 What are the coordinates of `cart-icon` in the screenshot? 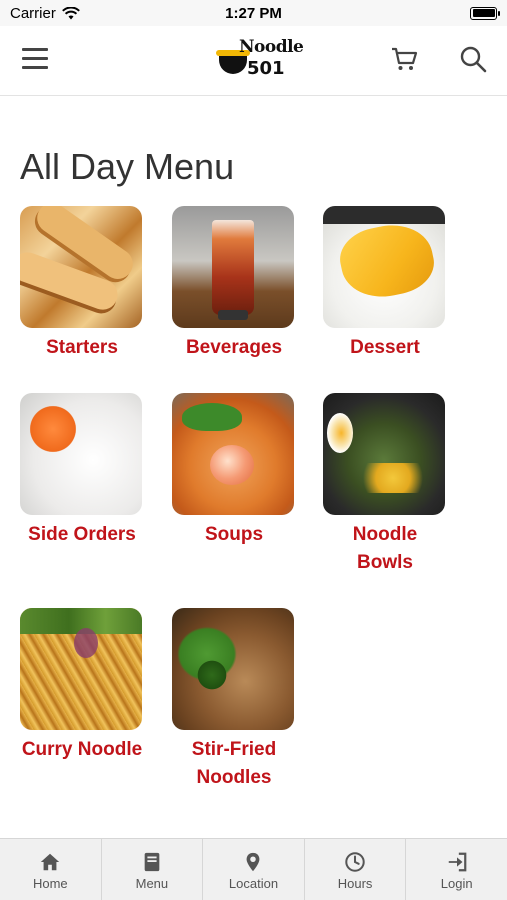 It's located at (405, 58).